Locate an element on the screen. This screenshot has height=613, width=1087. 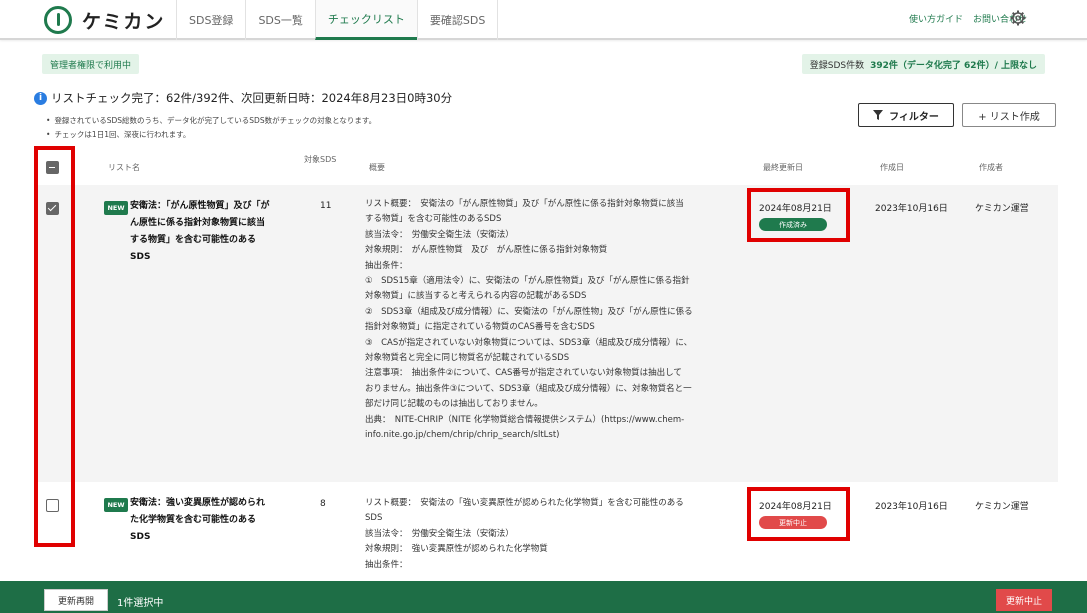
summary-line: リスト概要： 安衛法の「がん原性物質」及び「がん原性に係る指針対象物質に該当 is located at coordinates (524, 204).